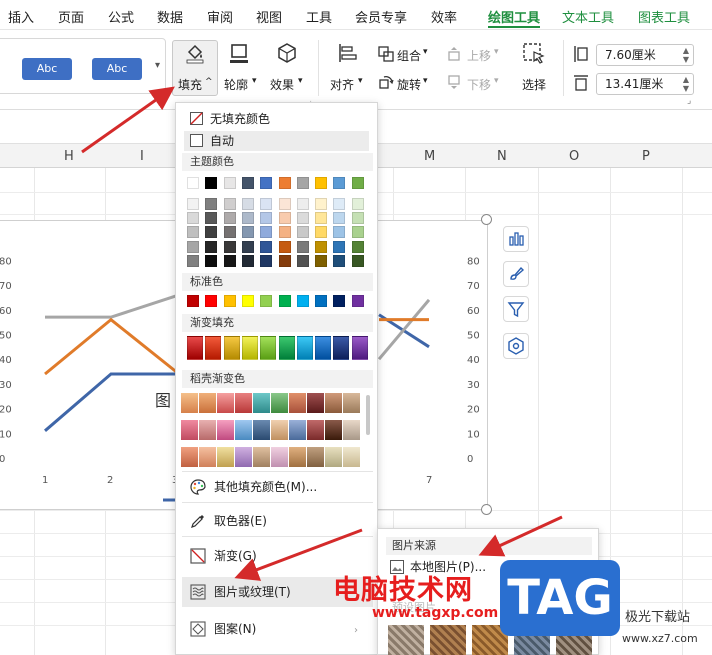 The height and width of the screenshot is (655, 712). I want to click on select-button: 选择, so click(534, 84).